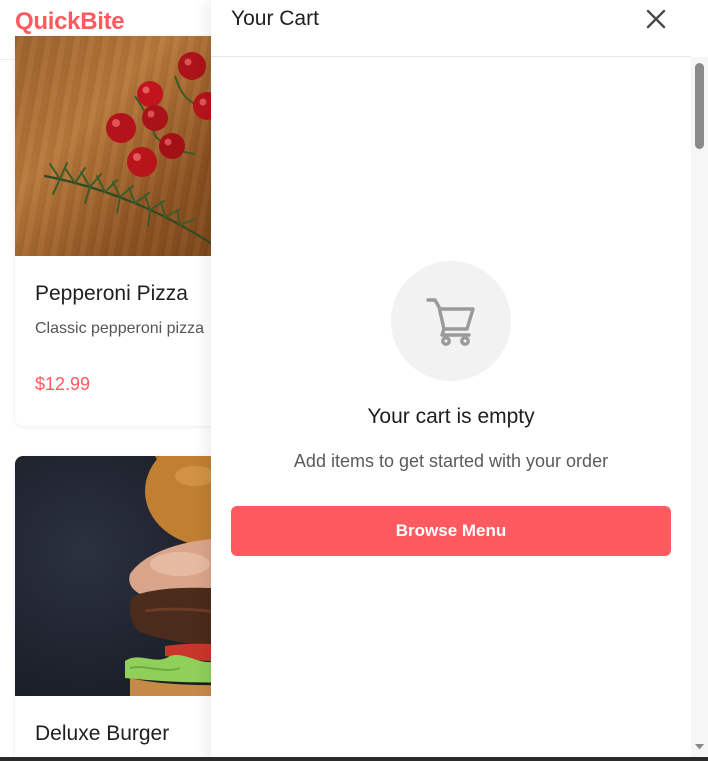 This screenshot has width=708, height=761. I want to click on cart-title: Your Cart, so click(275, 18).